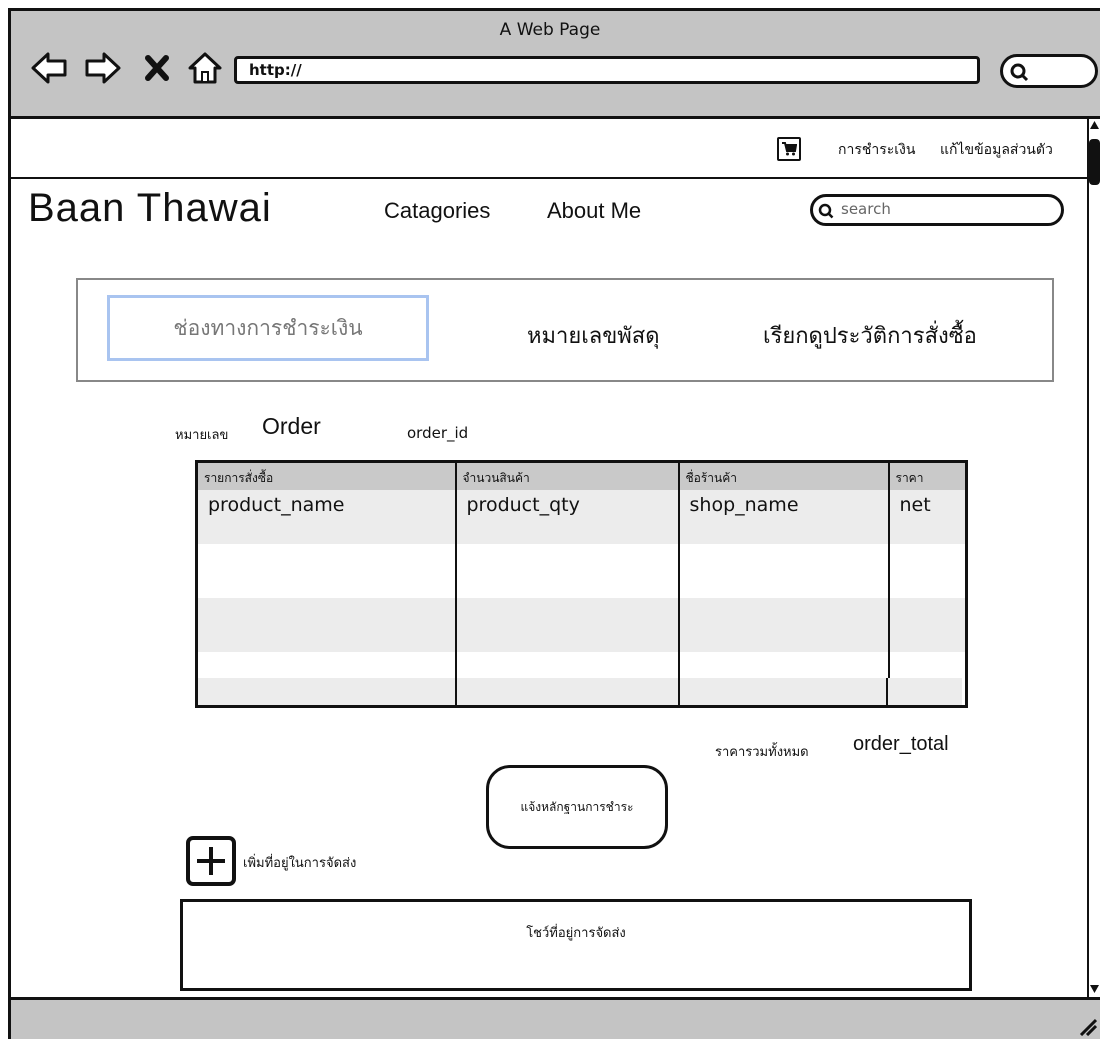 The image size is (1100, 1039). Describe the element at coordinates (567, 475) in the screenshot. I see `col-header-quantity: จำนวนสินค้า` at that location.